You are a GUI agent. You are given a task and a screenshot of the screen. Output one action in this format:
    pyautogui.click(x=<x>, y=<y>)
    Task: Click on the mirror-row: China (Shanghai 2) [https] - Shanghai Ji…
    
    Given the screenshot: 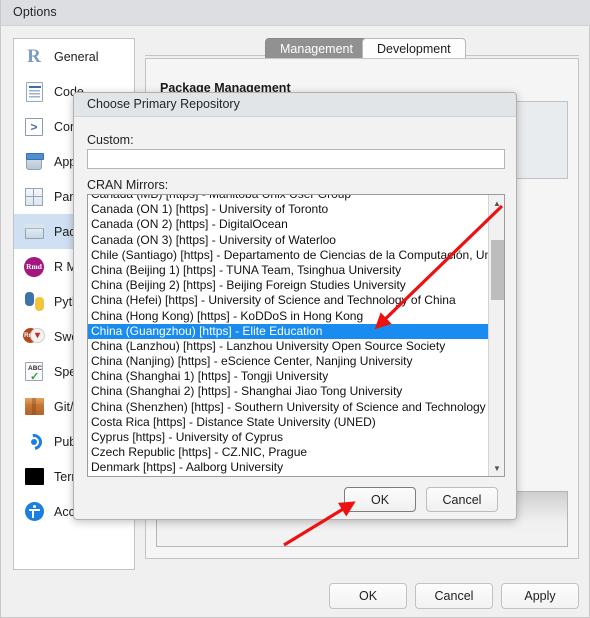 What is the action you would take?
    pyautogui.click(x=288, y=391)
    